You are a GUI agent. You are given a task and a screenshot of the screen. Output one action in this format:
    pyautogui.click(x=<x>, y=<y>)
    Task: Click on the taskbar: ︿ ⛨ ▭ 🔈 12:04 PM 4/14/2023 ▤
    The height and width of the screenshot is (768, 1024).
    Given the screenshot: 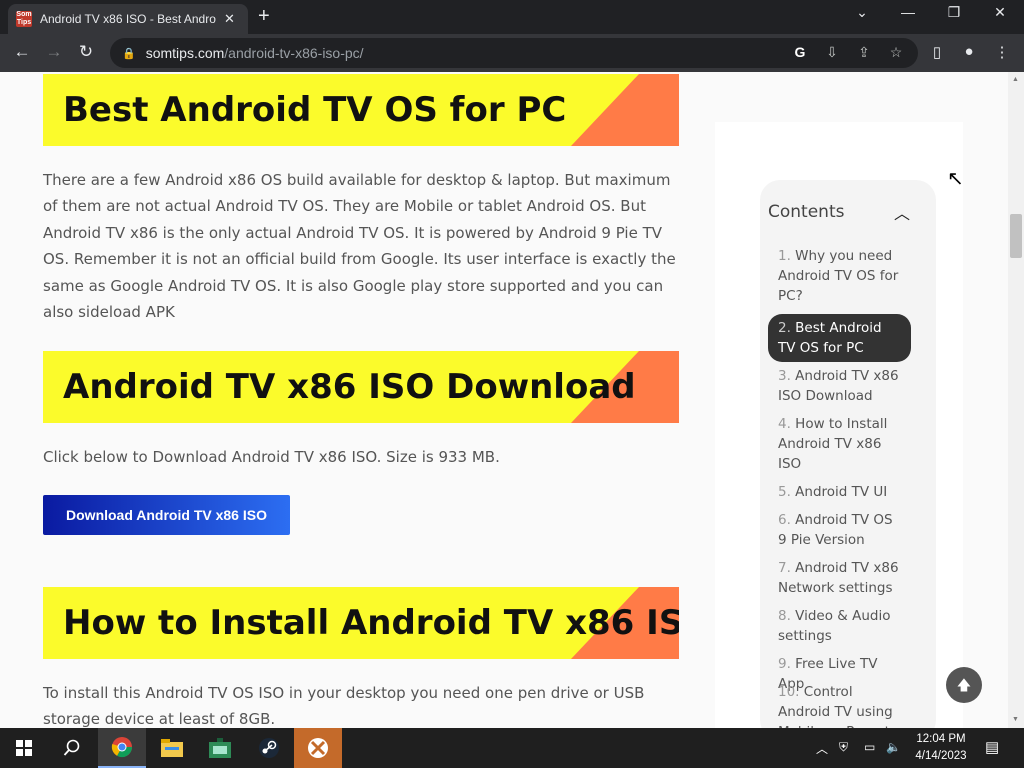 What is the action you would take?
    pyautogui.click(x=512, y=748)
    